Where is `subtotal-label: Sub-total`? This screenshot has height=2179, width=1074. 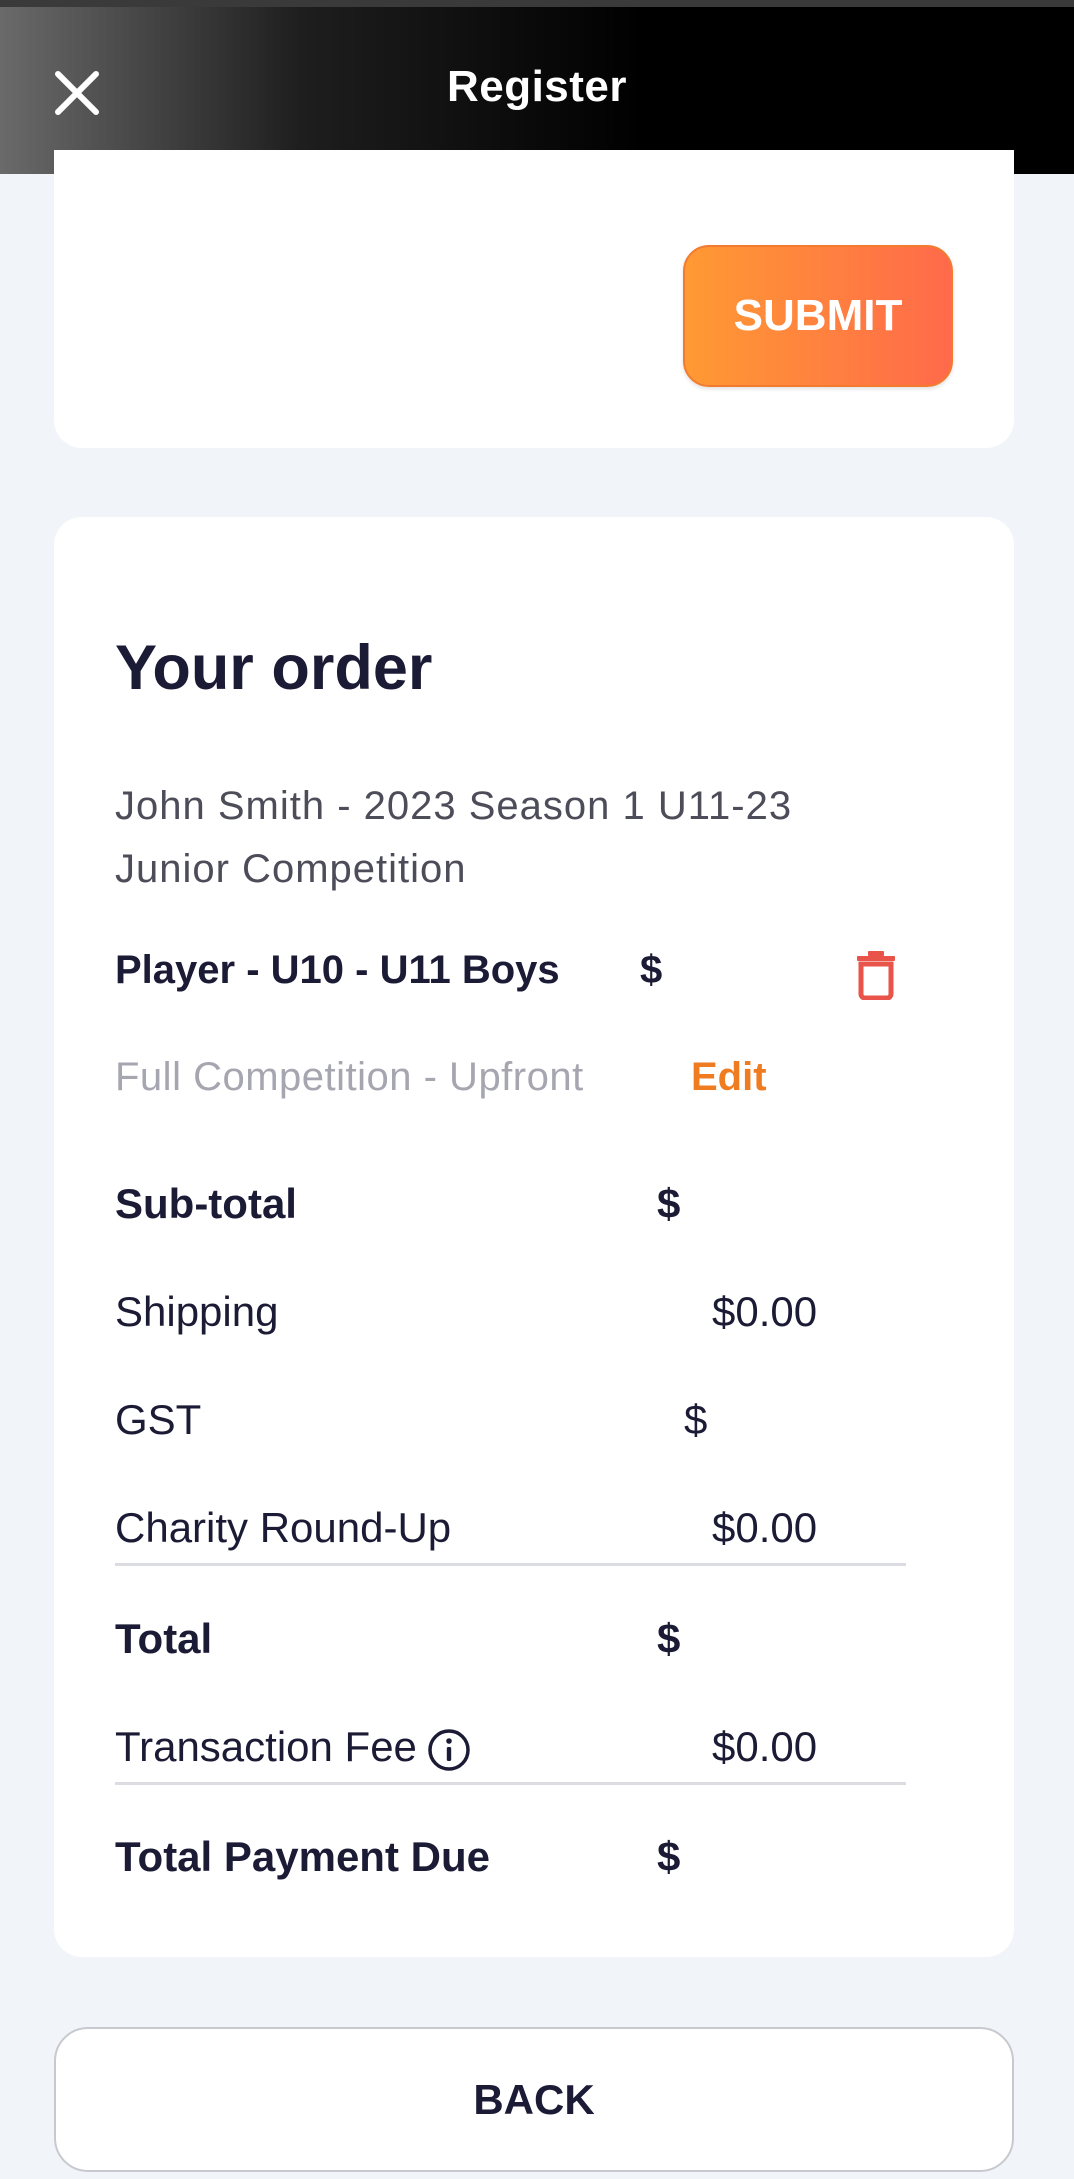
subtotal-label: Sub-total is located at coordinates (206, 1203).